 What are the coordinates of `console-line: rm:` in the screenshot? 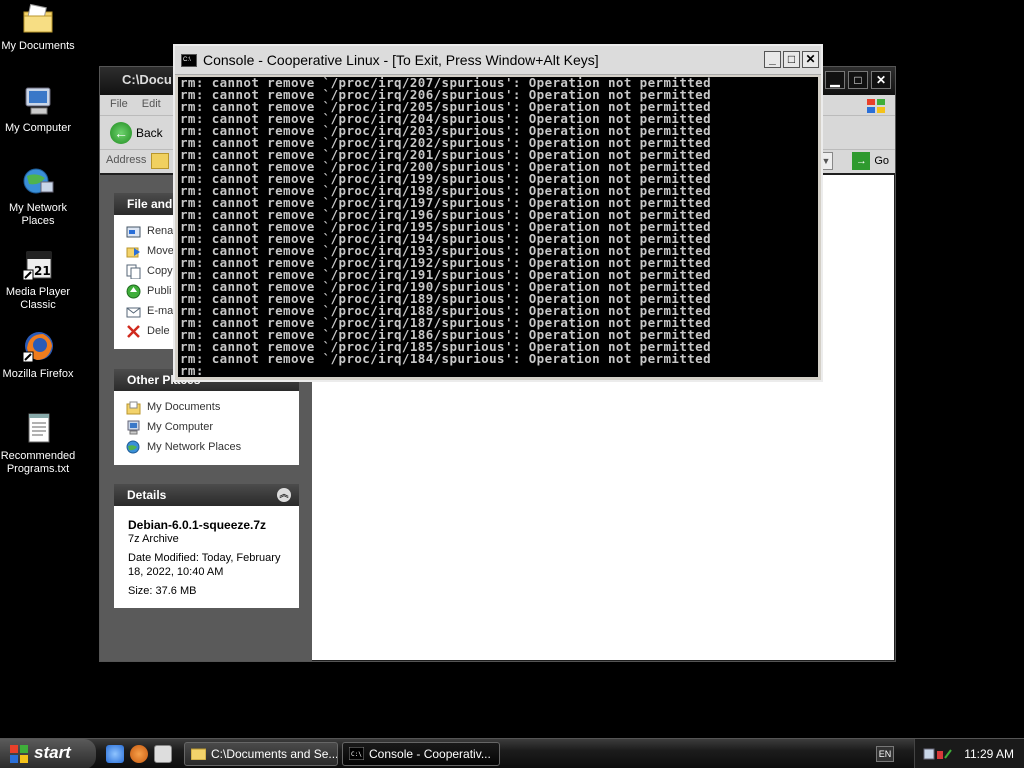 It's located at (192, 370).